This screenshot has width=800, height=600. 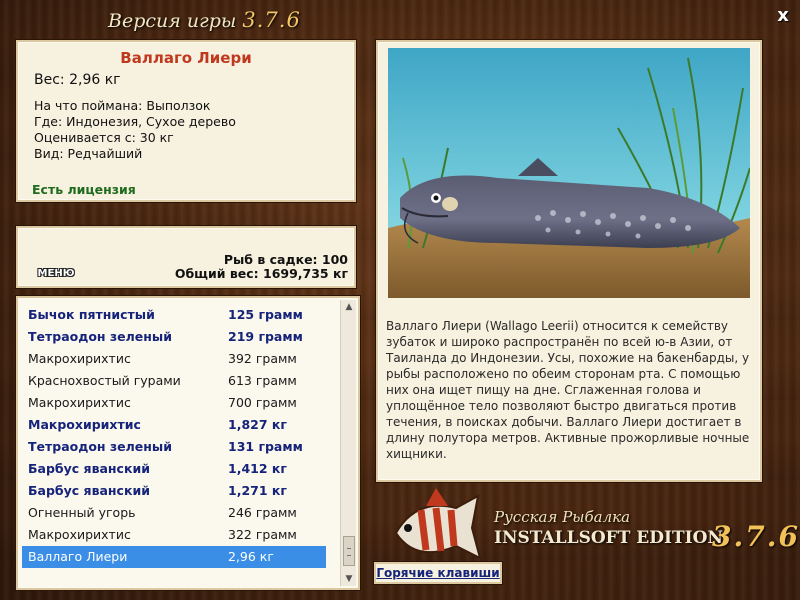 I want to click on list-item: Краснохвостый гурами 613 грамм, so click(x=174, y=381).